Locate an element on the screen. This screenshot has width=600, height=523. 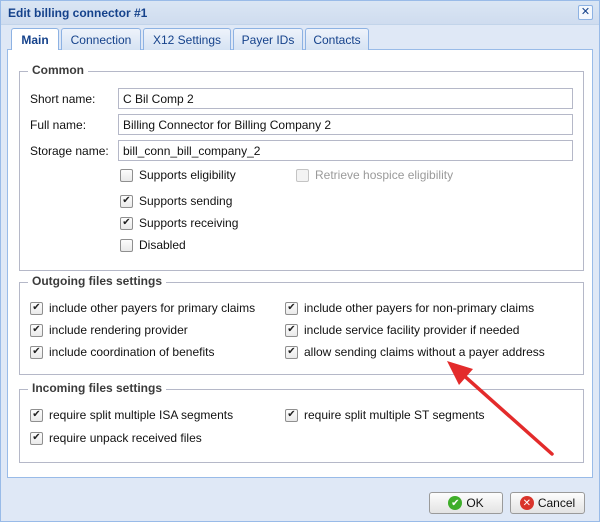
incoming-legend: Incoming files settings is located at coordinates (97, 388).